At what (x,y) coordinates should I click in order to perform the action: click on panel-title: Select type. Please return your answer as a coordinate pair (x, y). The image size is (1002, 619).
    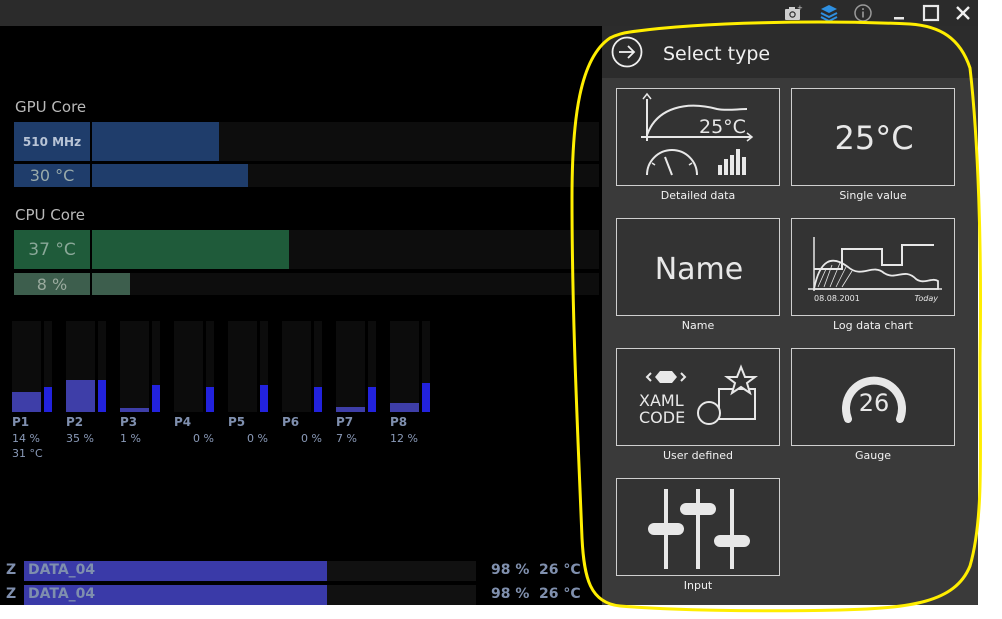
    Looking at the image, I should click on (717, 54).